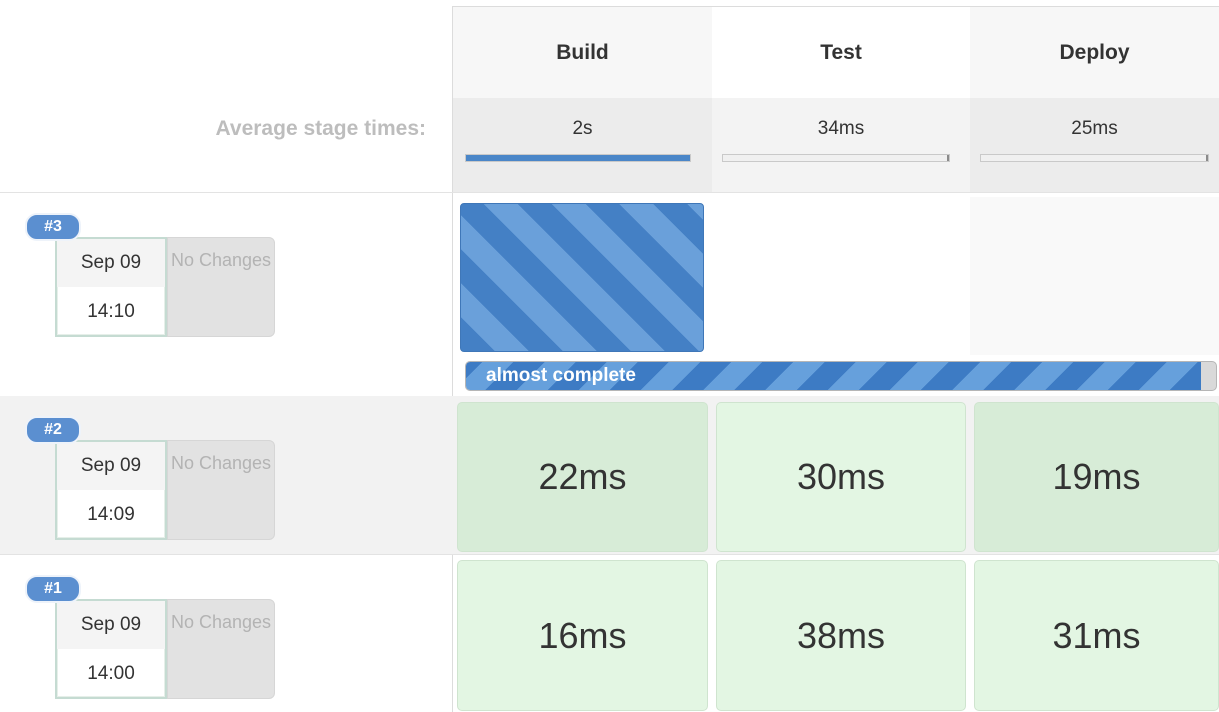 The image size is (1219, 712). Describe the element at coordinates (111, 311) in the screenshot. I see `build-time: 14:10` at that location.